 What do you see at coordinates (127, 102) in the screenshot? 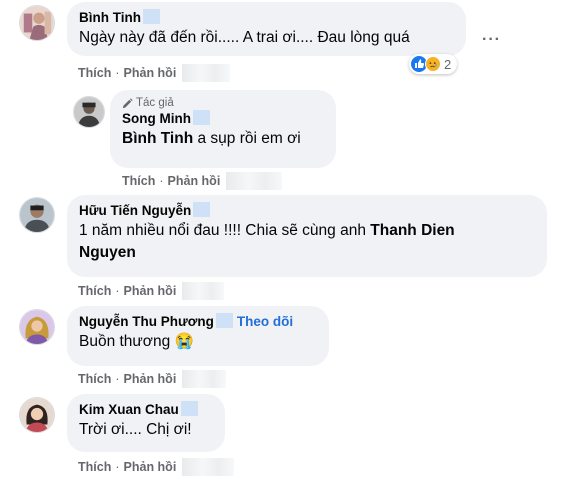
I see `pencil-icon` at bounding box center [127, 102].